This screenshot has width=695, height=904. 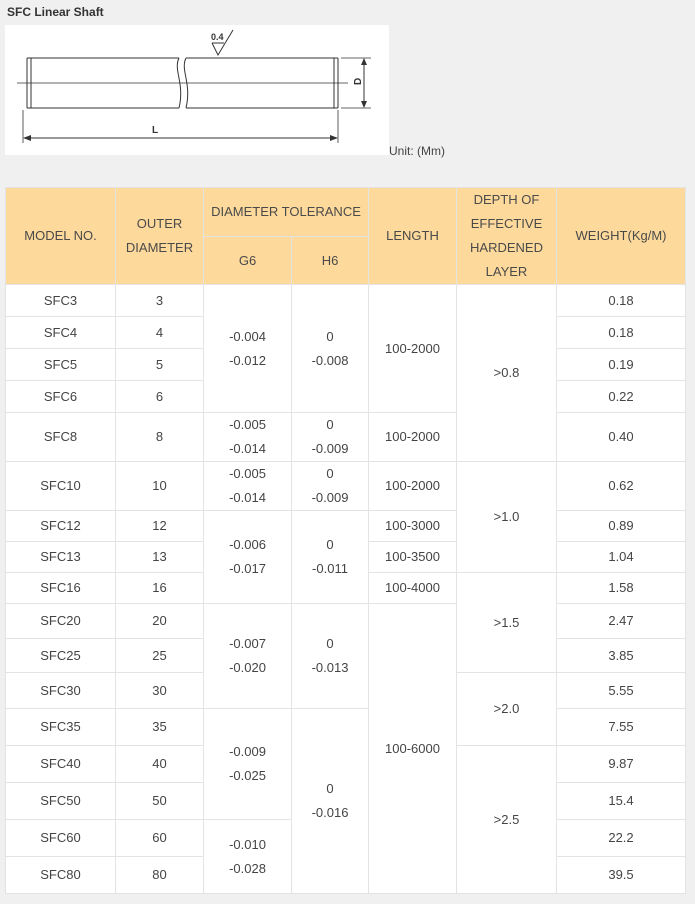 I want to click on model-cell: SFC16, so click(x=60, y=588).